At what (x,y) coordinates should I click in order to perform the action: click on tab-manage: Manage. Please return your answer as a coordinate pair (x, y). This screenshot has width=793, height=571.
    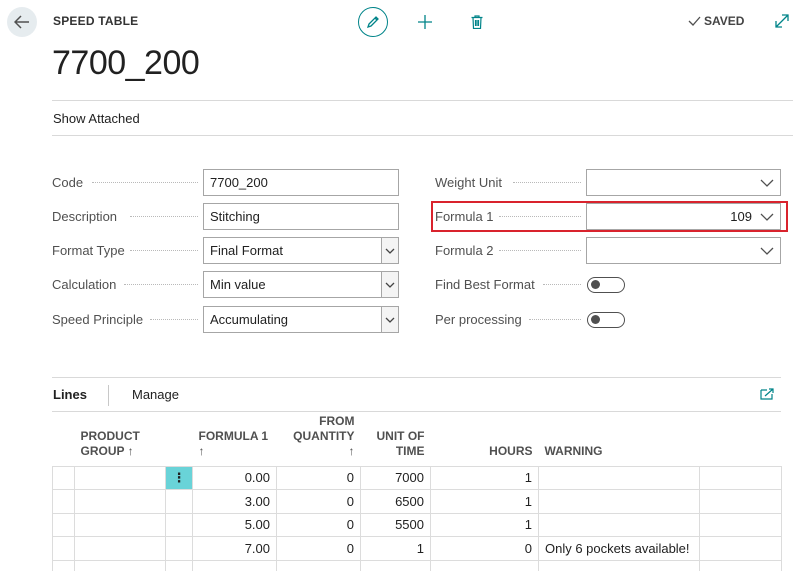
    Looking at the image, I should click on (155, 394).